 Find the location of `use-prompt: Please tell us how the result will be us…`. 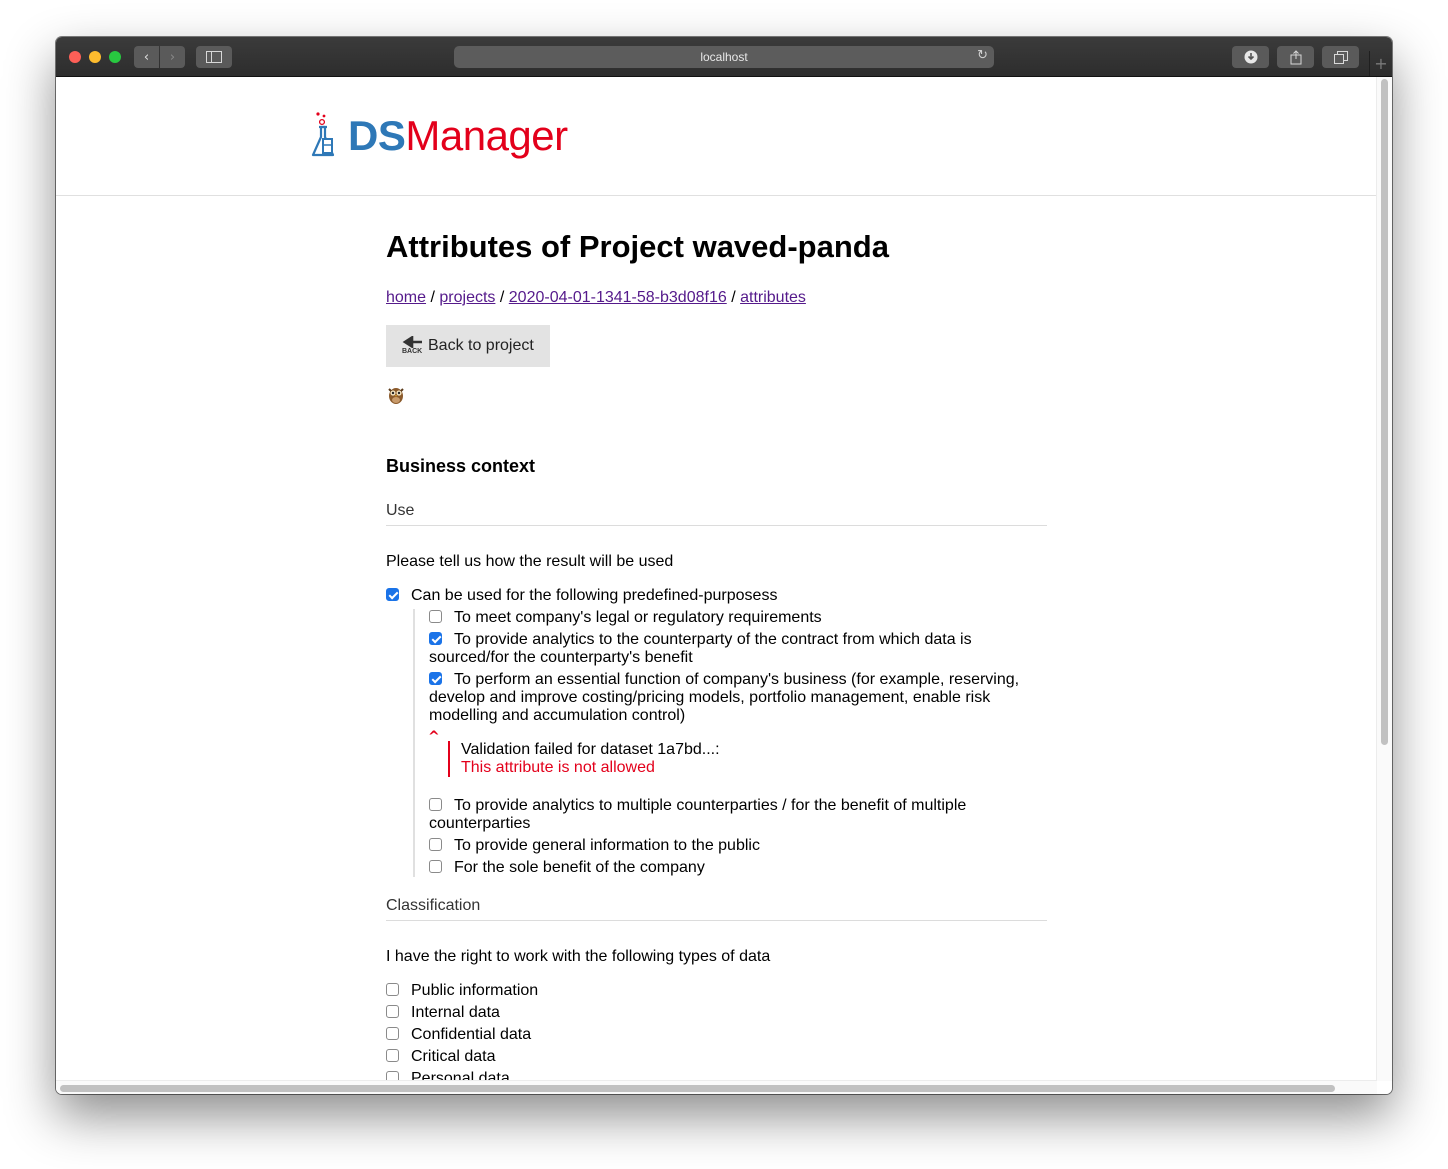

use-prompt: Please tell us how the result will be us… is located at coordinates (530, 561).